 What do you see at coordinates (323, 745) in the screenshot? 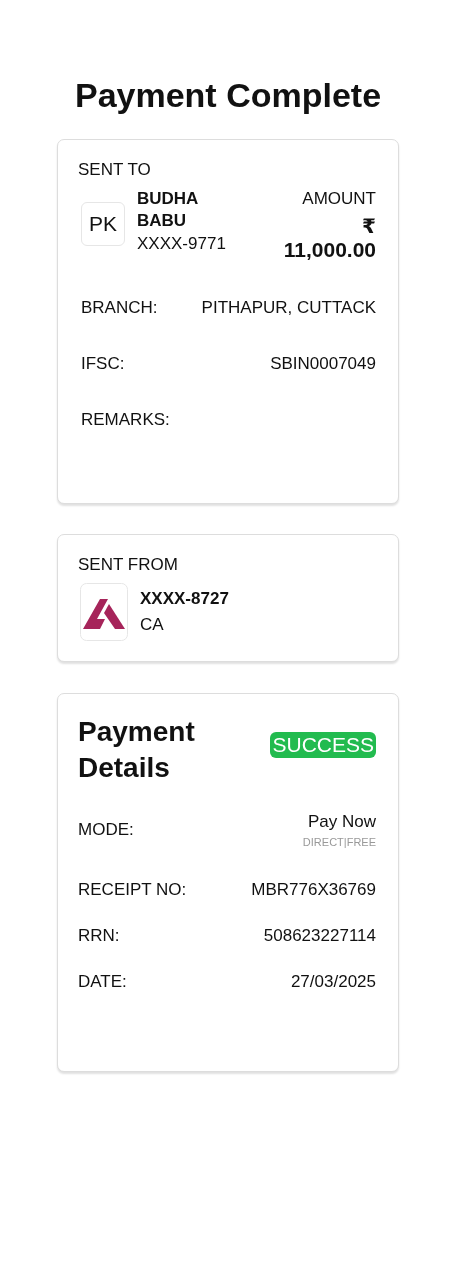
I see `status-badge: SUCCESS` at bounding box center [323, 745].